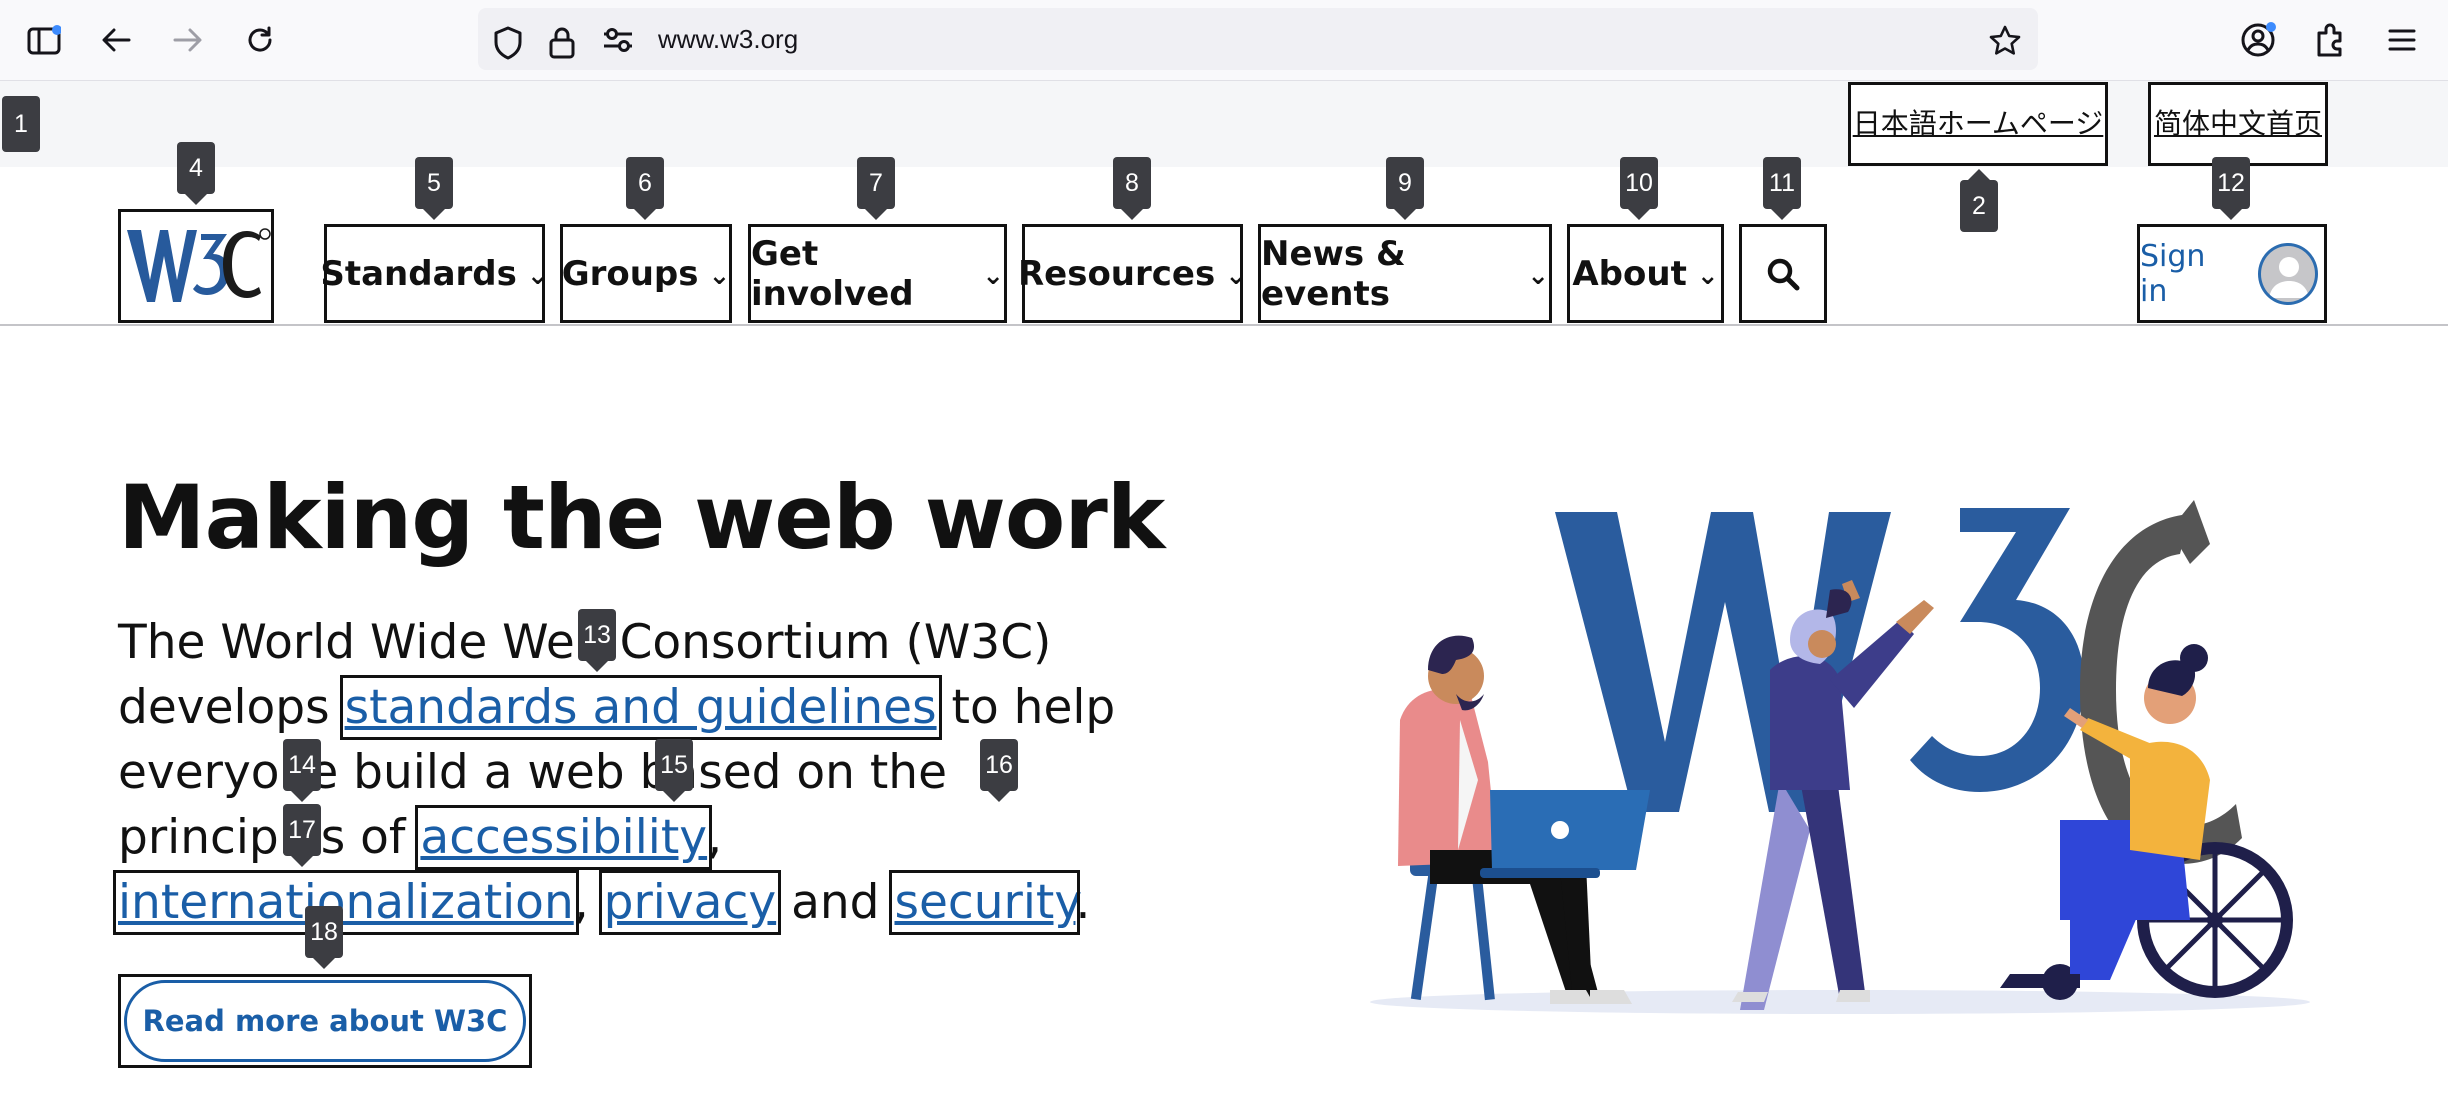 The height and width of the screenshot is (1116, 2448). I want to click on nav-standards-button: Standards ⌄, so click(434, 273).